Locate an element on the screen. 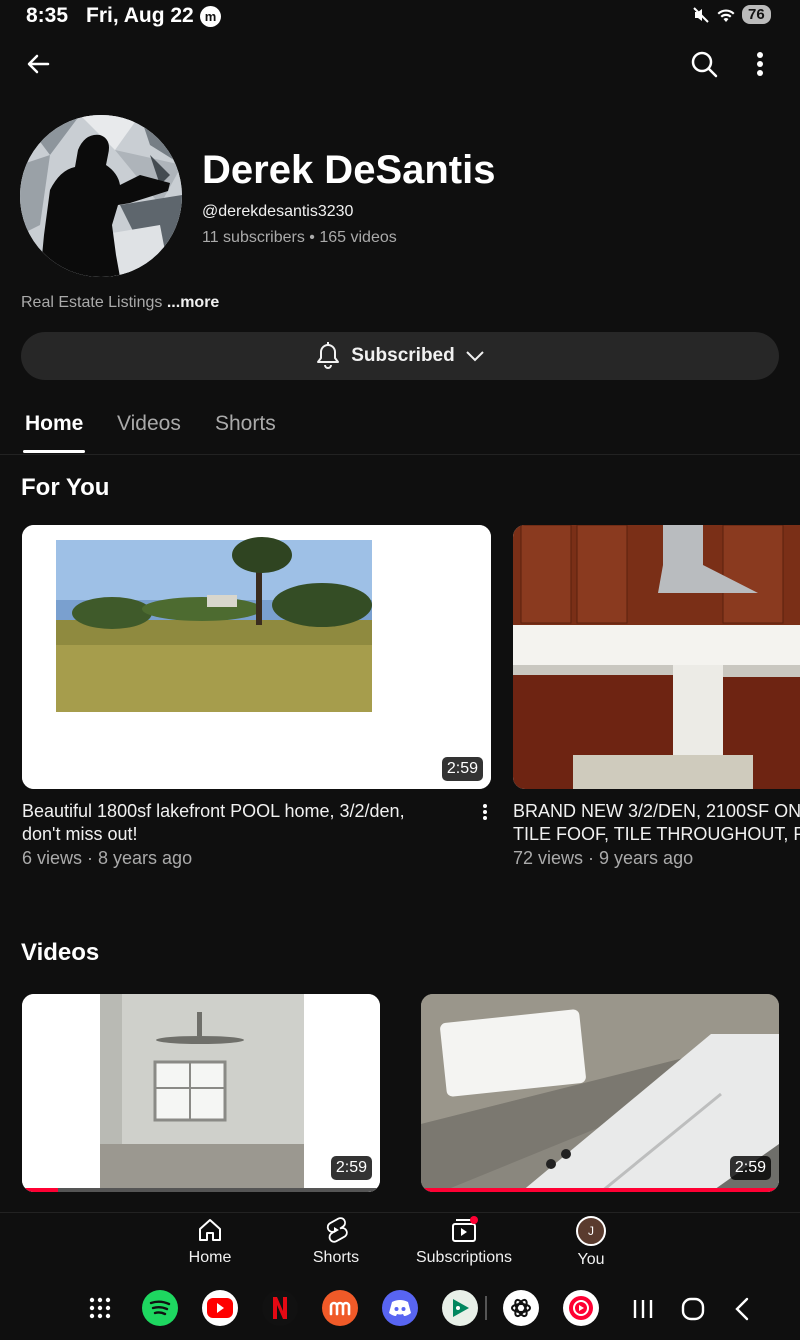 The width and height of the screenshot is (800, 1340). channel-name: Derek DeSantis is located at coordinates (349, 170).